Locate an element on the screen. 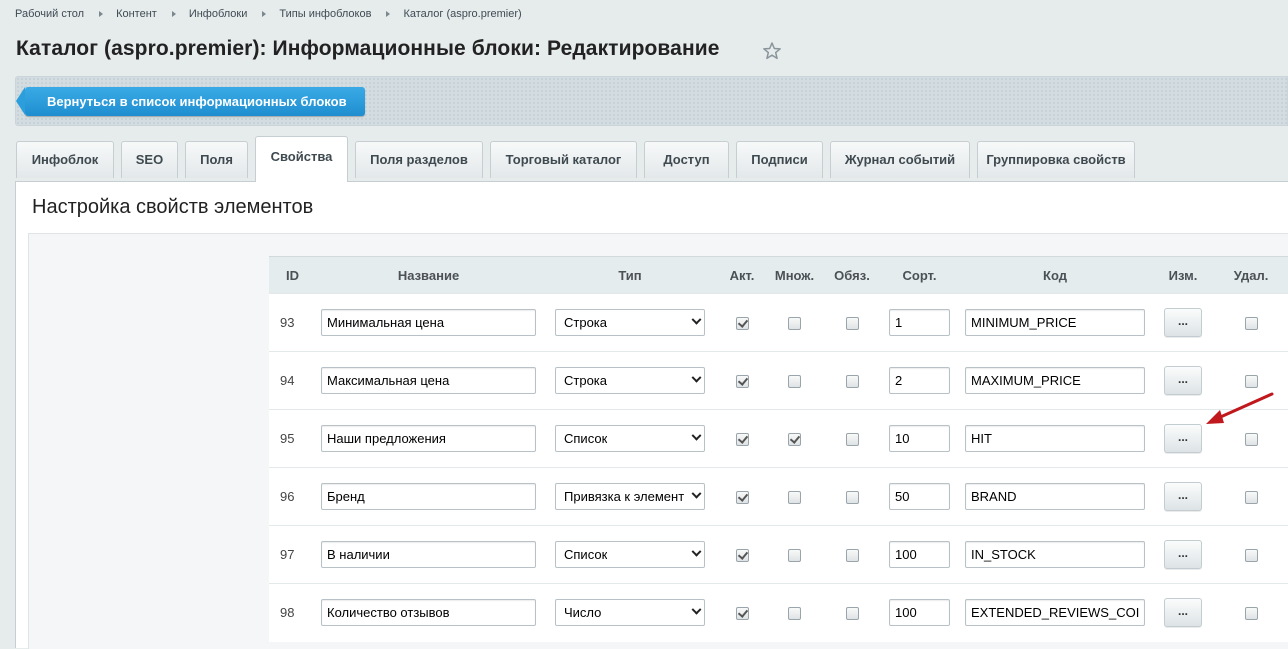 This screenshot has height=649, width=1288. breadcrumb-item: Контент is located at coordinates (136, 14).